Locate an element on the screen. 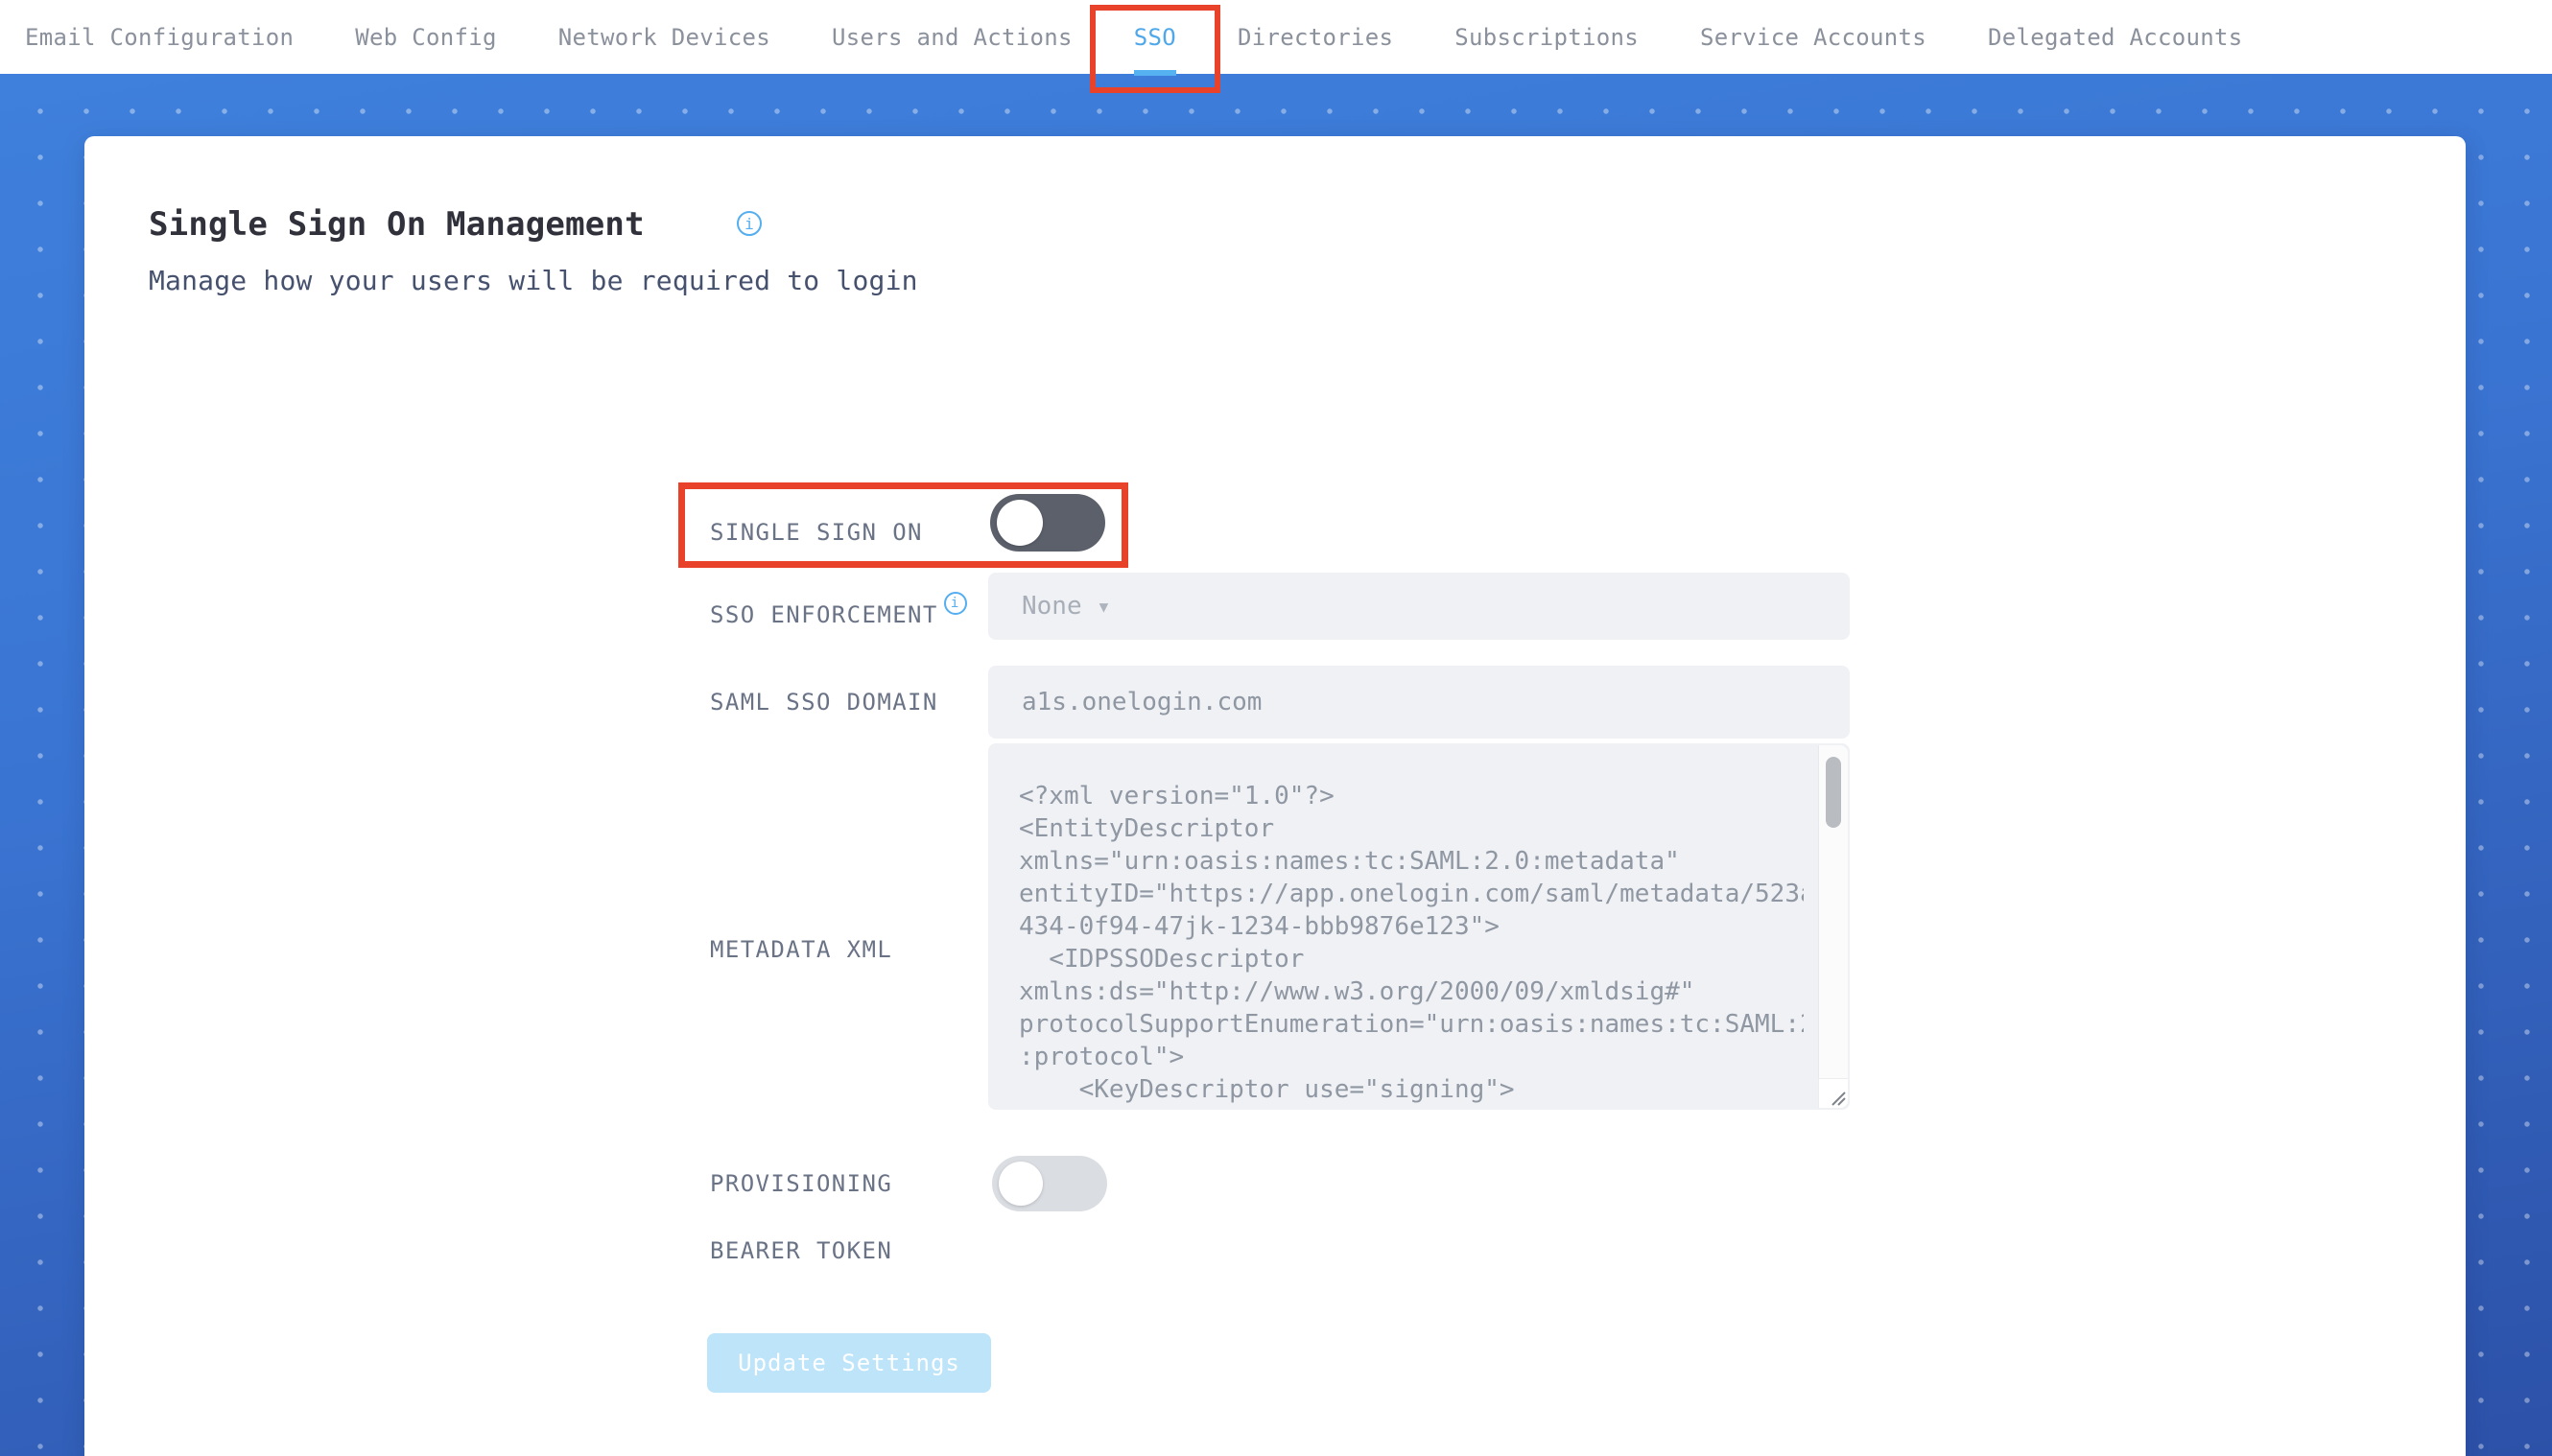 This screenshot has height=1456, width=2552. resize-grip-lines is located at coordinates (1839, 1099).